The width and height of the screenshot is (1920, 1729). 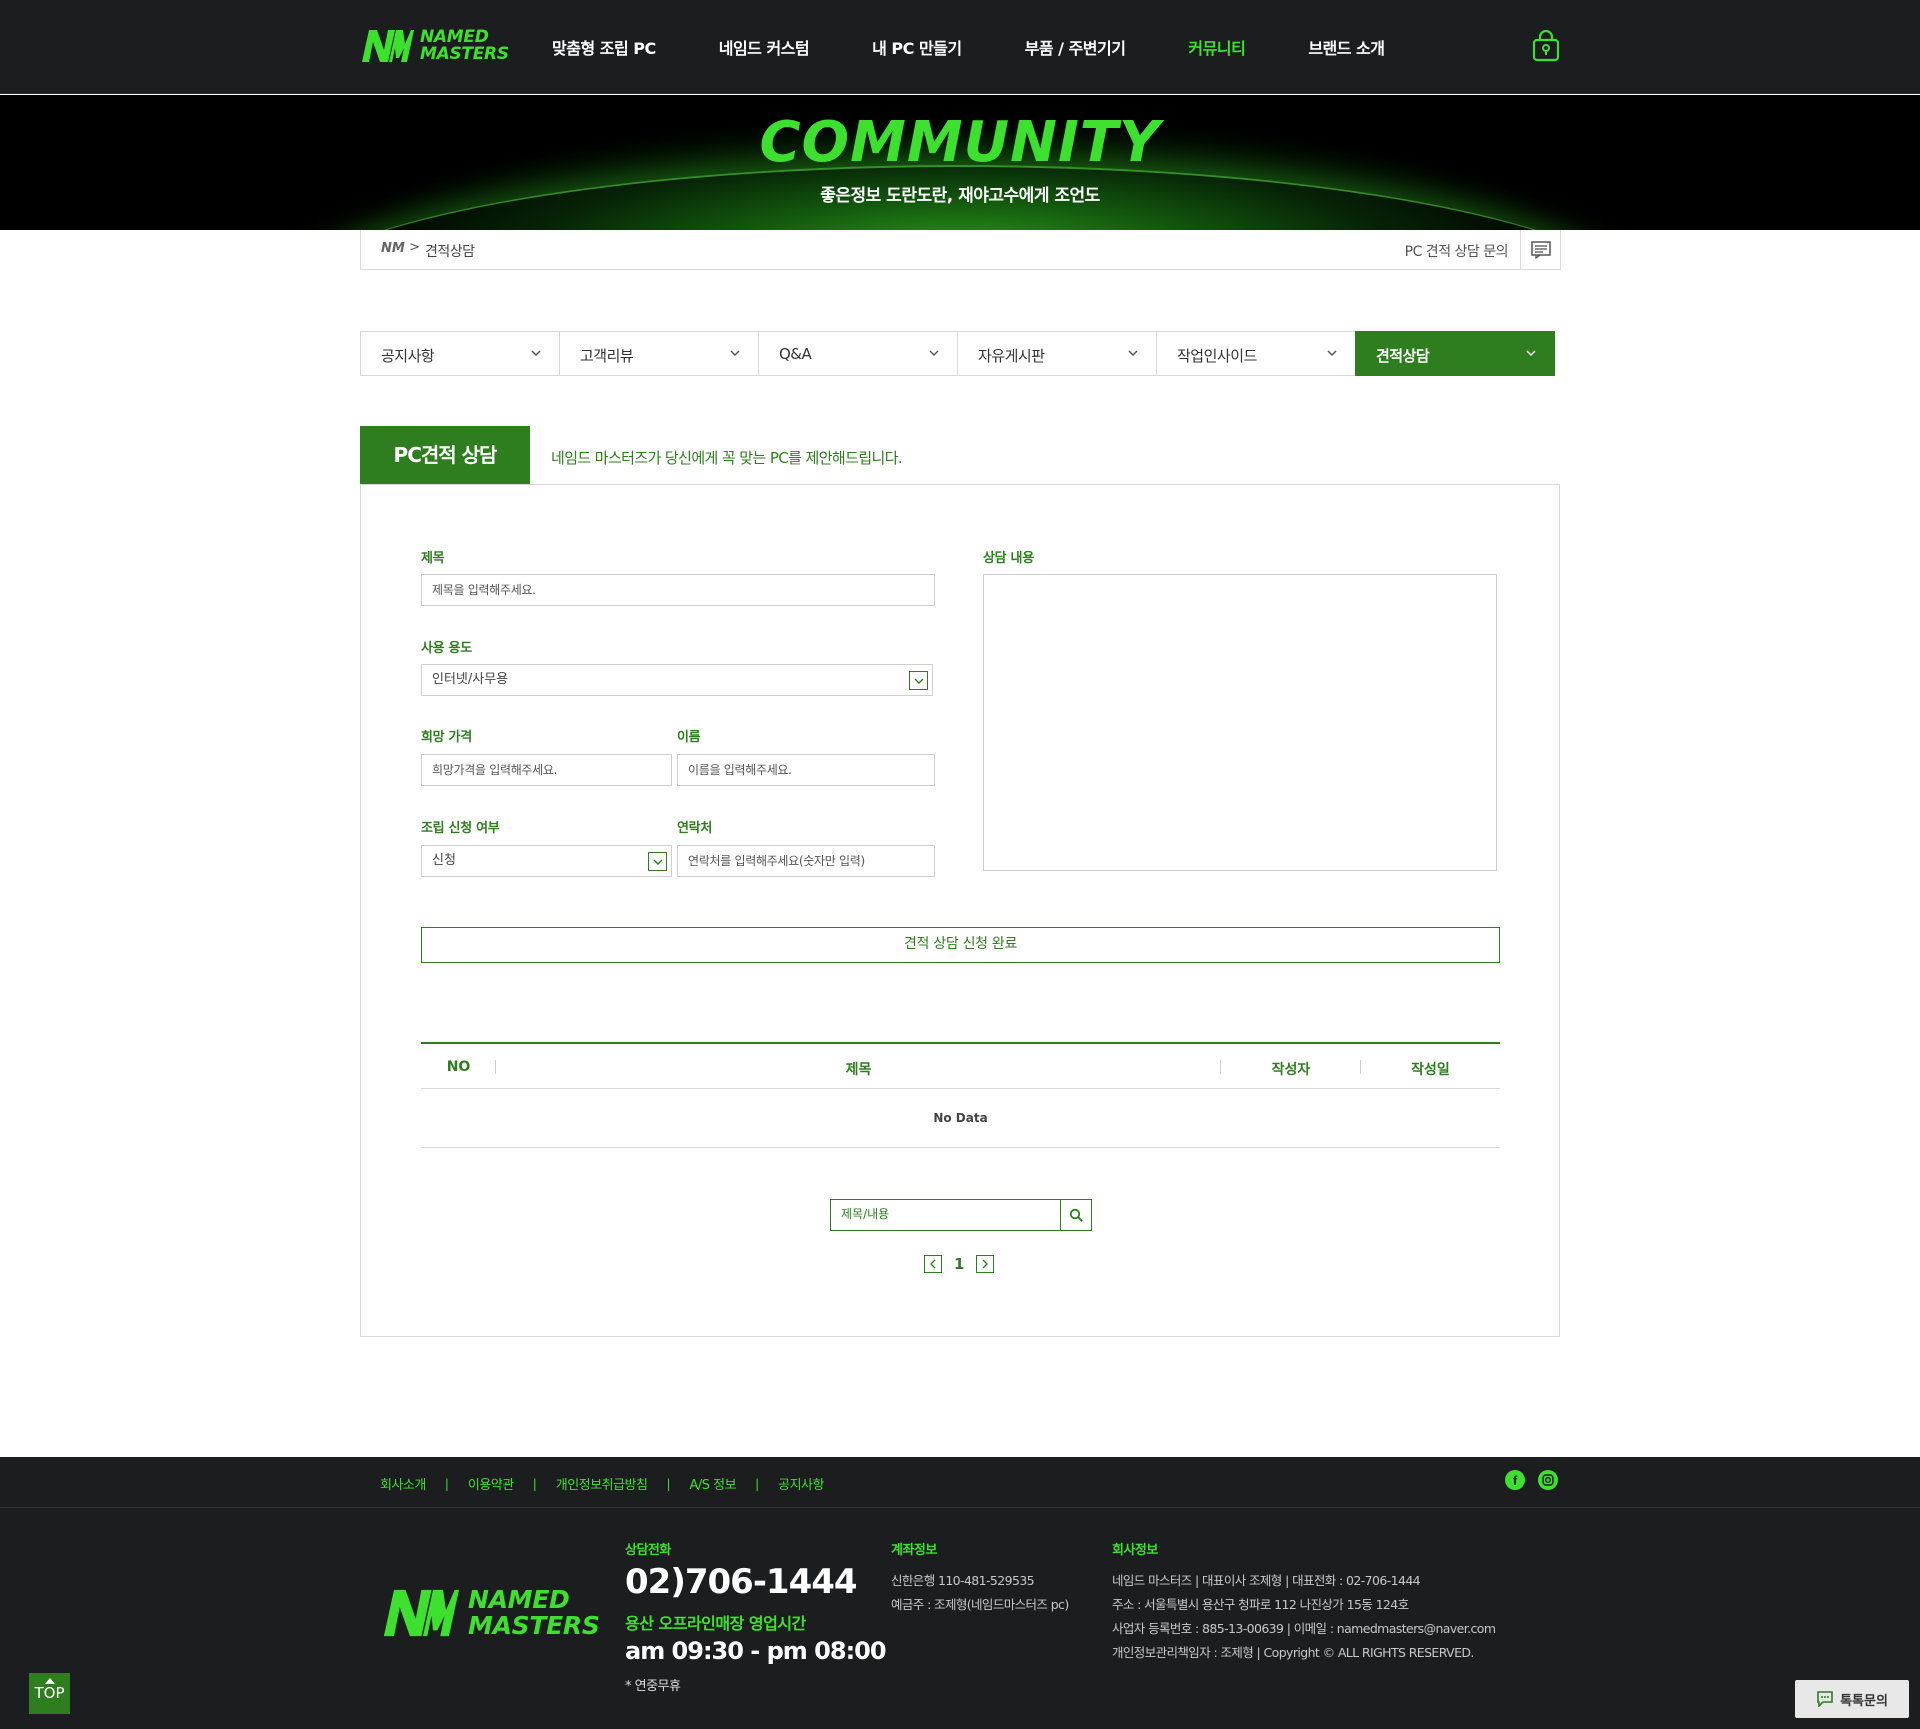 What do you see at coordinates (858, 353) in the screenshot?
I see `tab-qna: Q&A` at bounding box center [858, 353].